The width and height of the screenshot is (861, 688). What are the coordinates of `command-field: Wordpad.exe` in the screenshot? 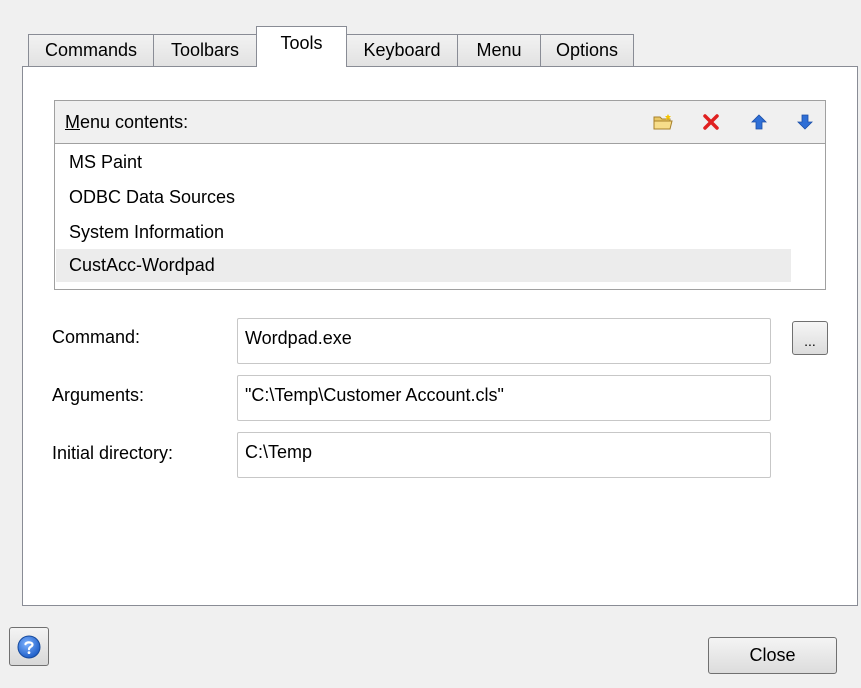 It's located at (504, 341).